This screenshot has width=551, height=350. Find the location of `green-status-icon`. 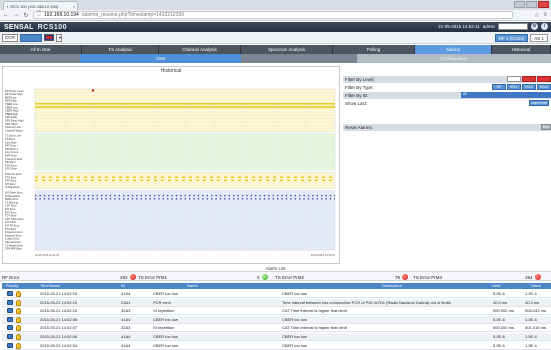

green-status-icon is located at coordinates (264, 277).